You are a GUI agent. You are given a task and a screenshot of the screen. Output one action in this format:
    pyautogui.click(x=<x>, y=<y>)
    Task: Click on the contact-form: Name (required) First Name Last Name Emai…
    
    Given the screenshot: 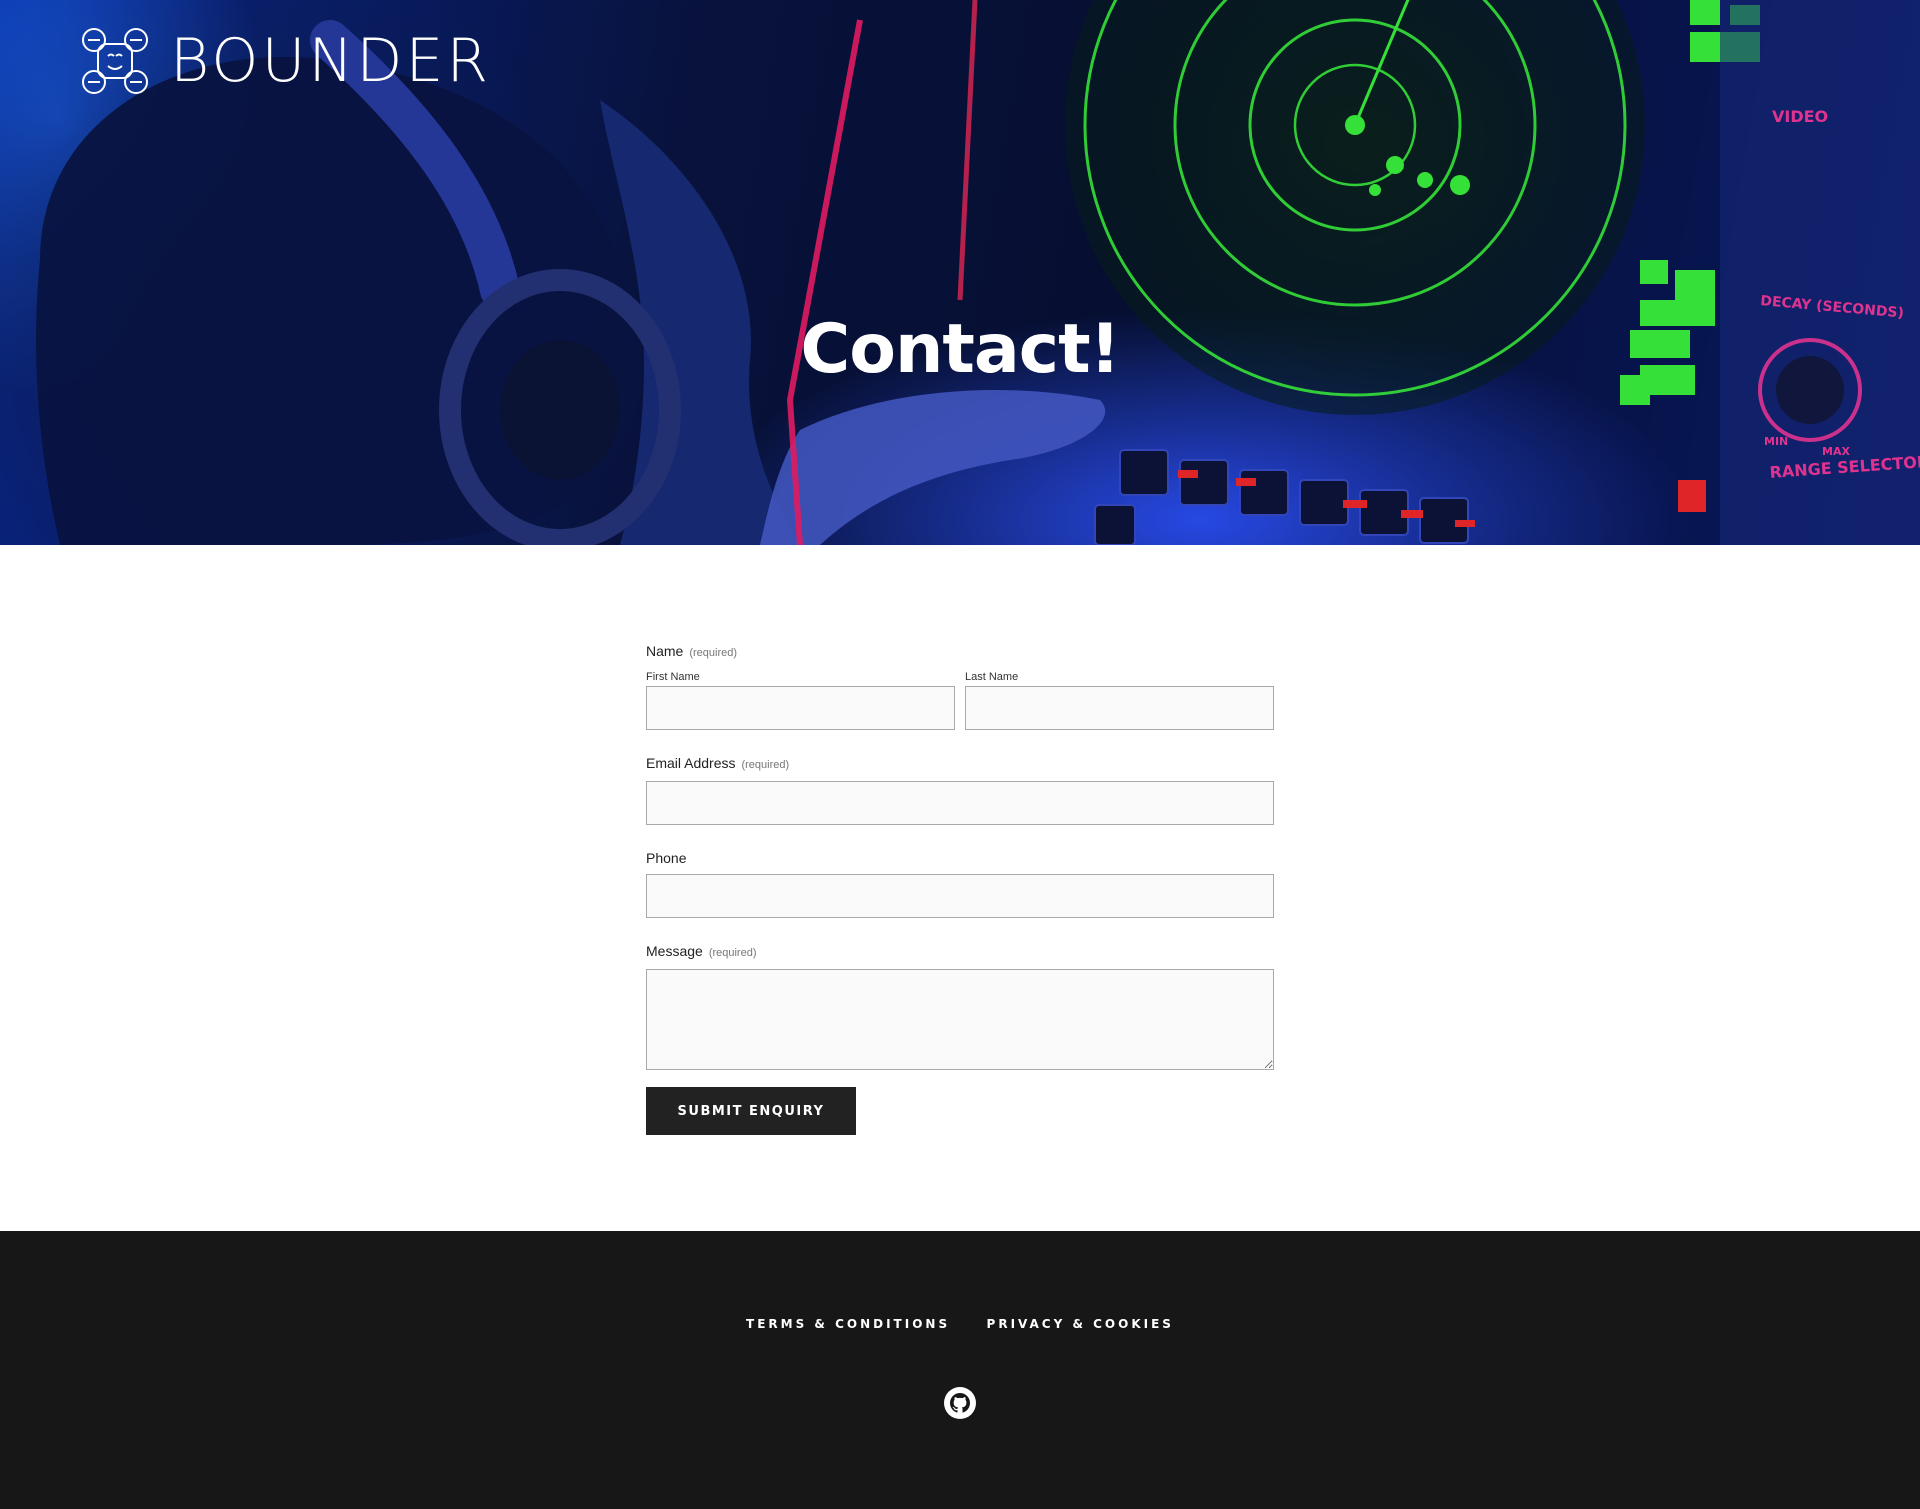 What is the action you would take?
    pyautogui.click(x=960, y=887)
    